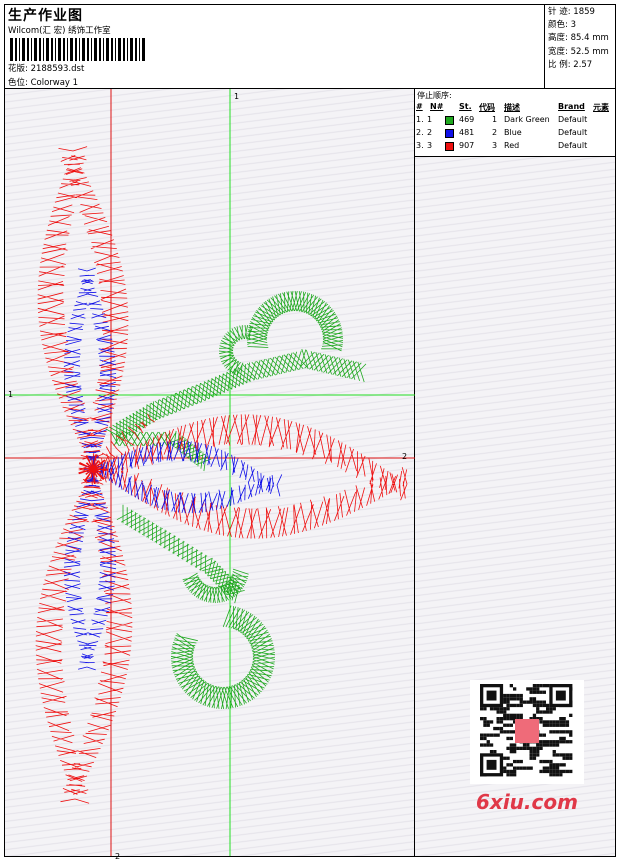  Describe the element at coordinates (77, 49) in the screenshot. I see `barcode-icon` at that location.